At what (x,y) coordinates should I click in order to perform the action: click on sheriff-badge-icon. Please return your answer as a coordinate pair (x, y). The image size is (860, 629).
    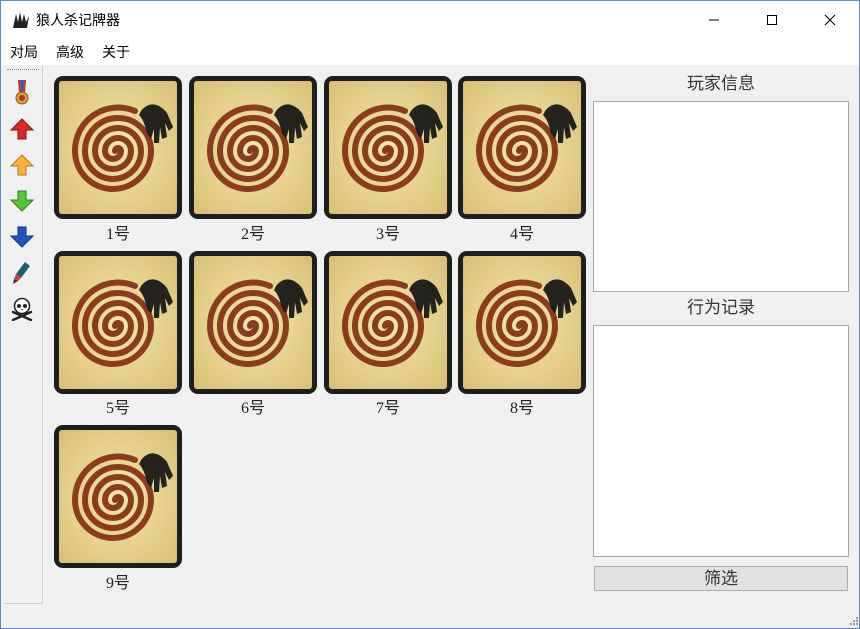
    Looking at the image, I should click on (22, 92).